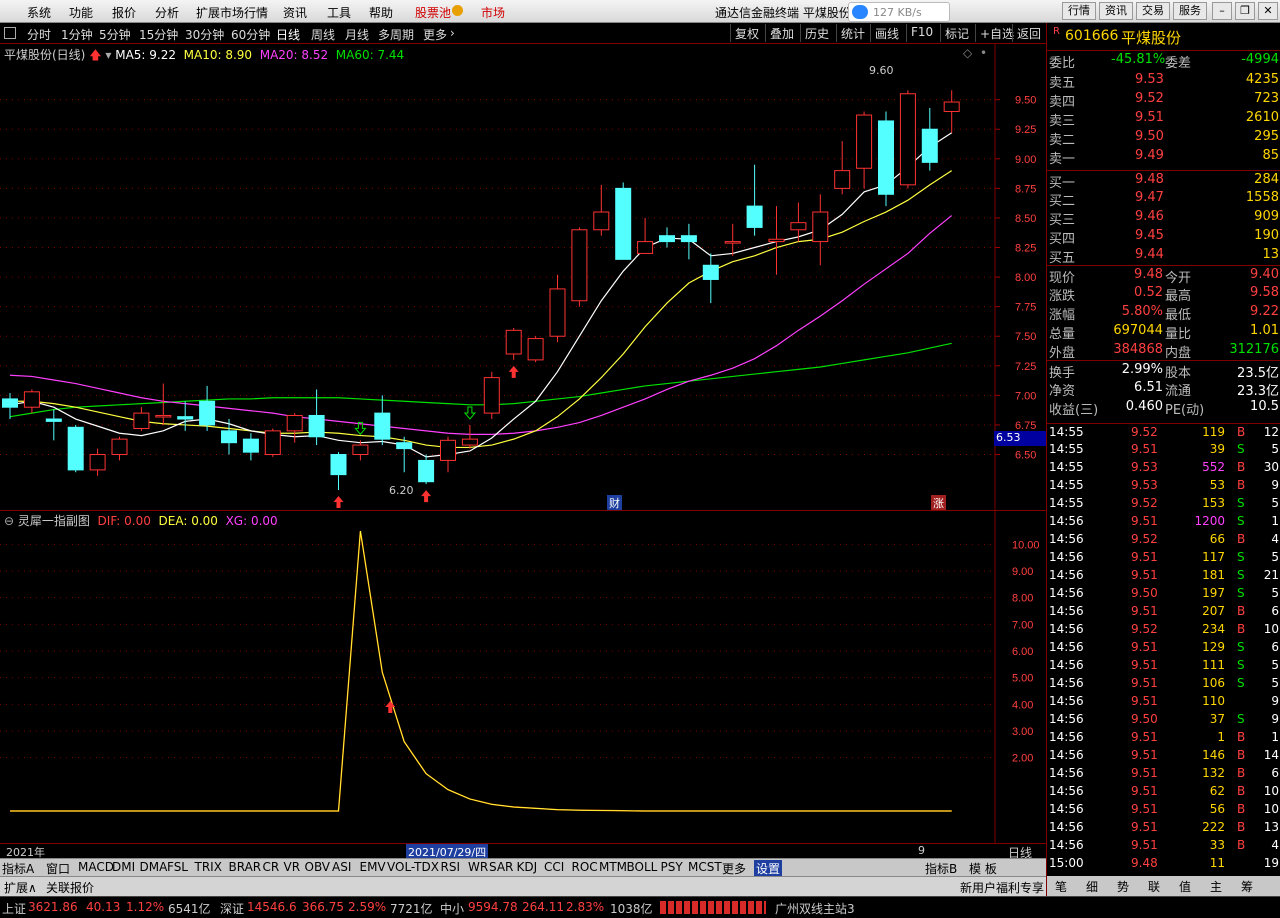 The image size is (1280, 918). I want to click on period-tab-weekly: 周线, so click(323, 34).